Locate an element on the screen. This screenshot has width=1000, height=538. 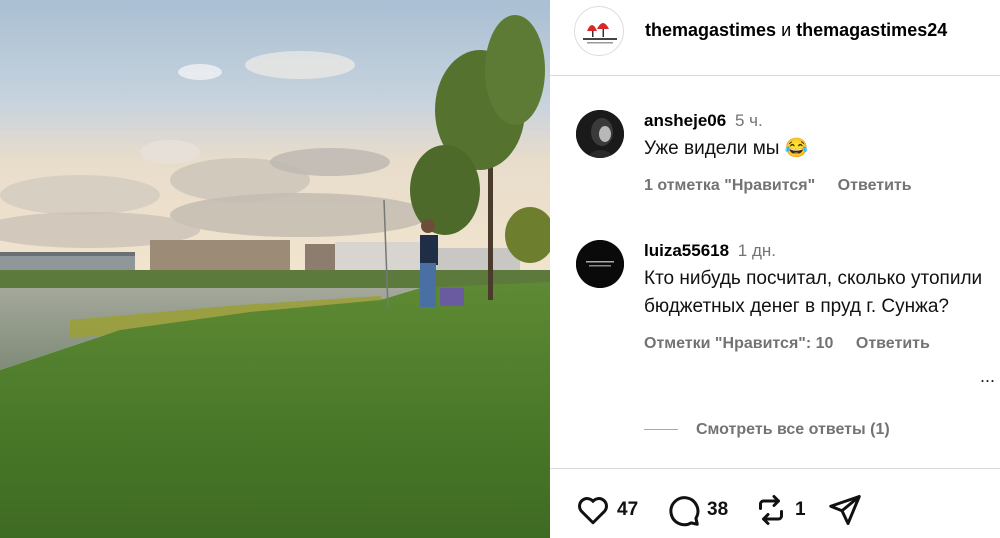
comment-time: 5 ч. is located at coordinates (748, 120).